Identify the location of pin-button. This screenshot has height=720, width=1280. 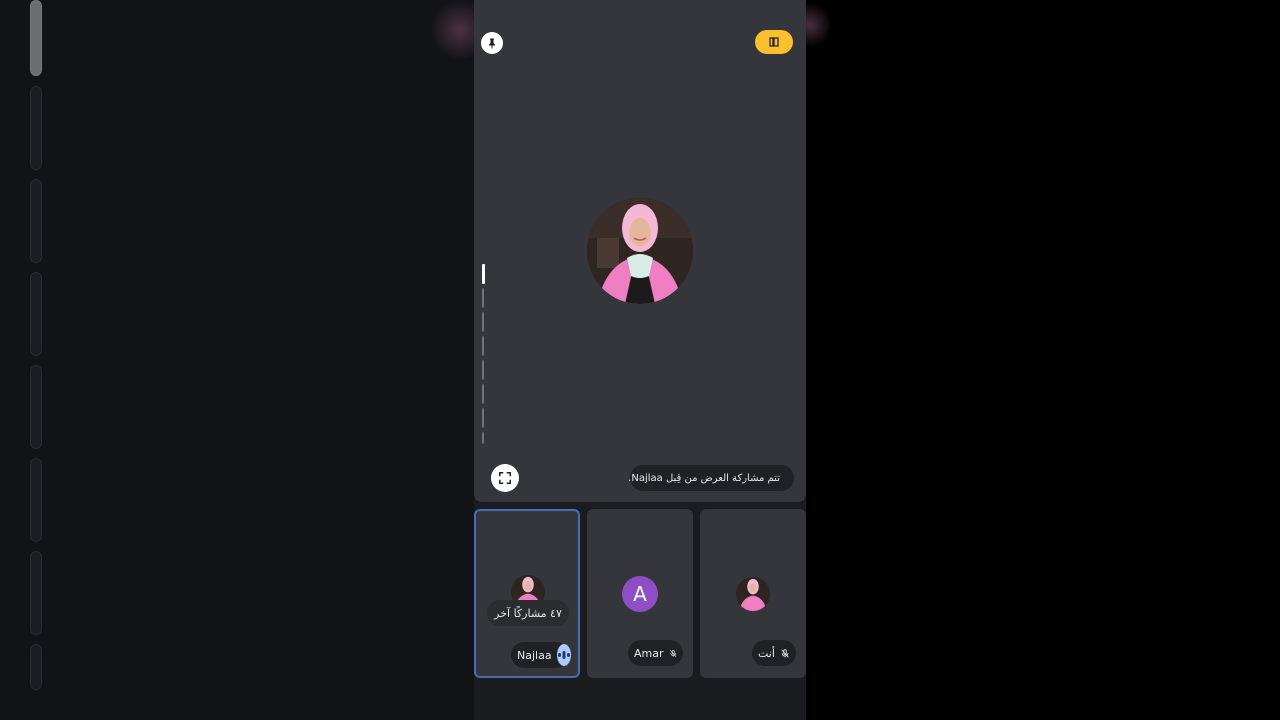
(492, 43).